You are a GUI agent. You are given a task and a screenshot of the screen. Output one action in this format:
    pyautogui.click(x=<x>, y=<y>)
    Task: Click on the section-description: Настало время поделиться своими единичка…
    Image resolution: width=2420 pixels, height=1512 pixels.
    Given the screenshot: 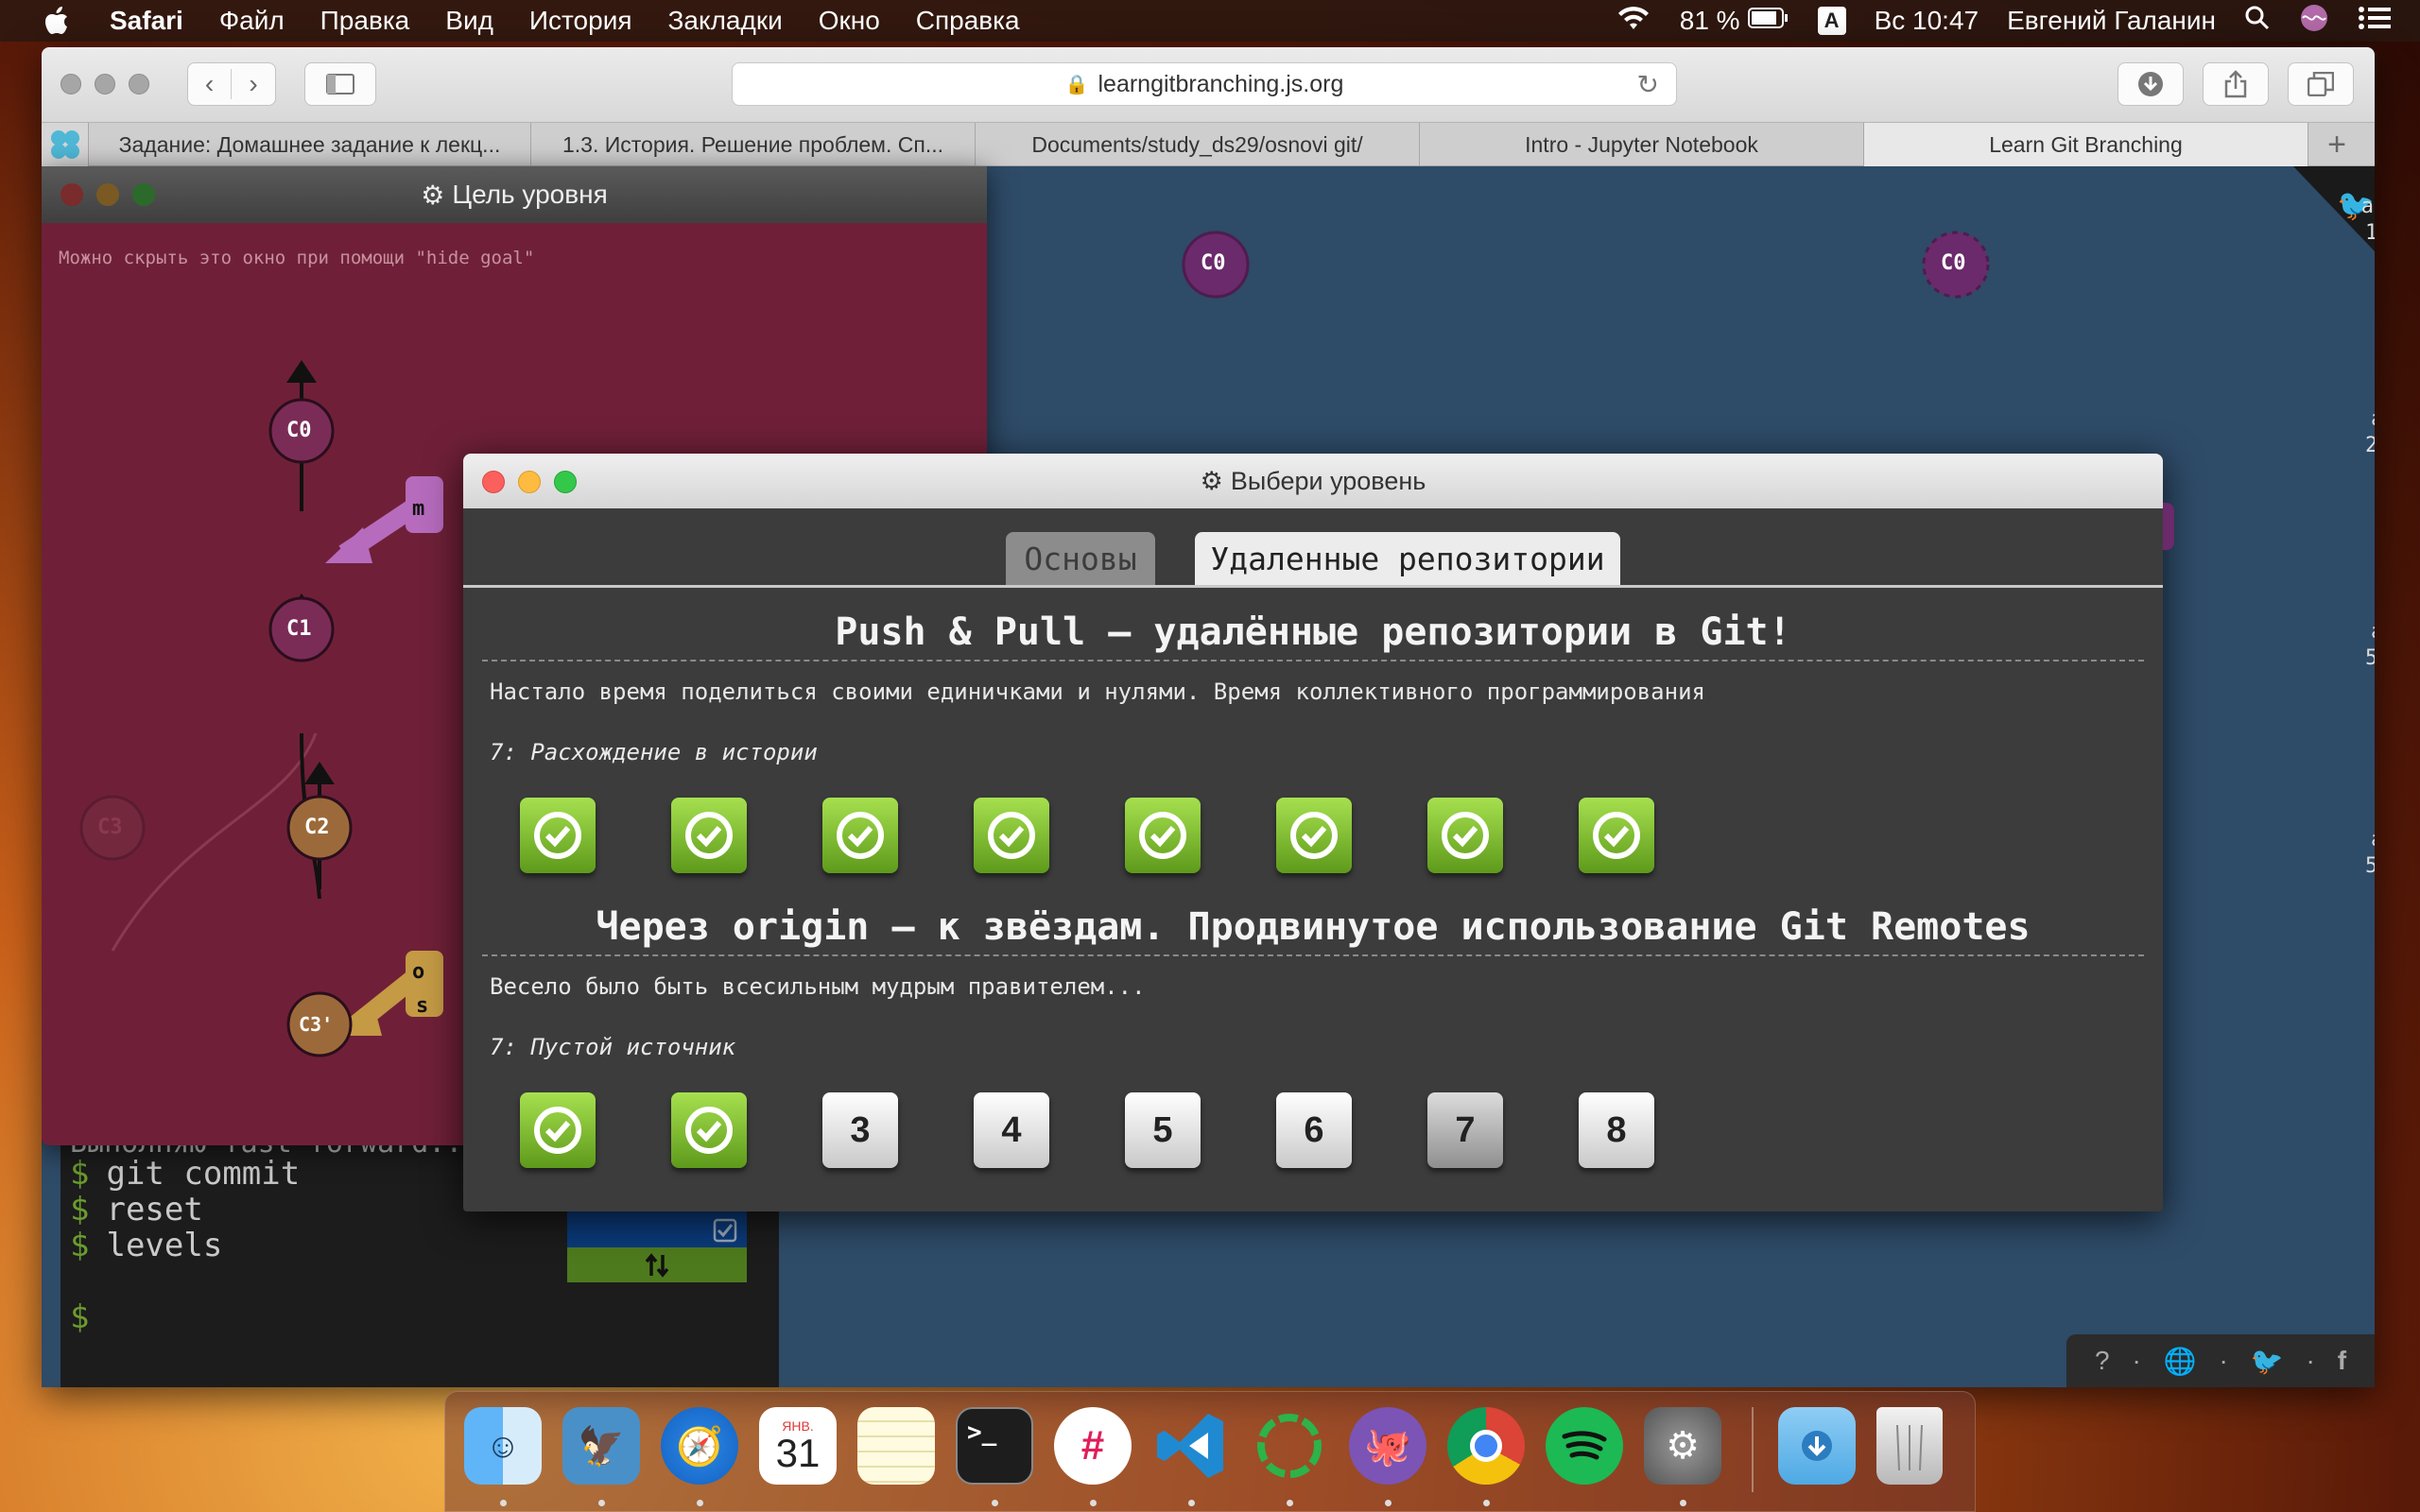 What is the action you would take?
    pyautogui.click(x=1097, y=692)
    